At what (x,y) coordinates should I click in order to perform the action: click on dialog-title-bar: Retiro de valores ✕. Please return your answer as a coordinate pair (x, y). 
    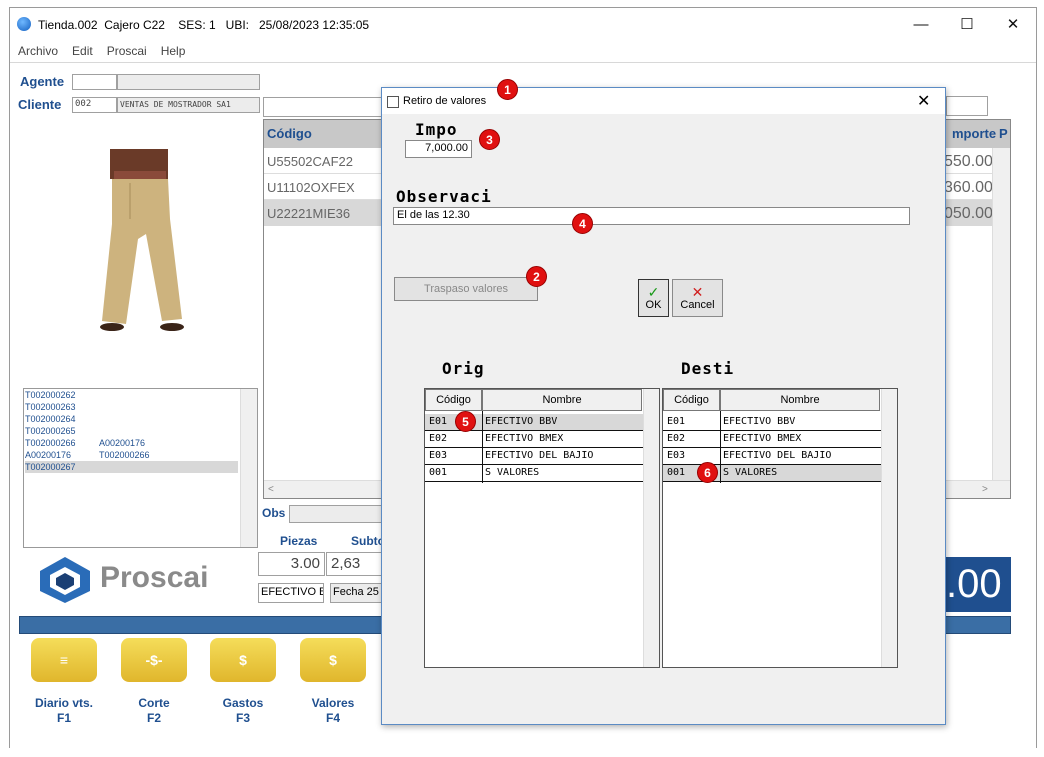
    Looking at the image, I should click on (663, 101).